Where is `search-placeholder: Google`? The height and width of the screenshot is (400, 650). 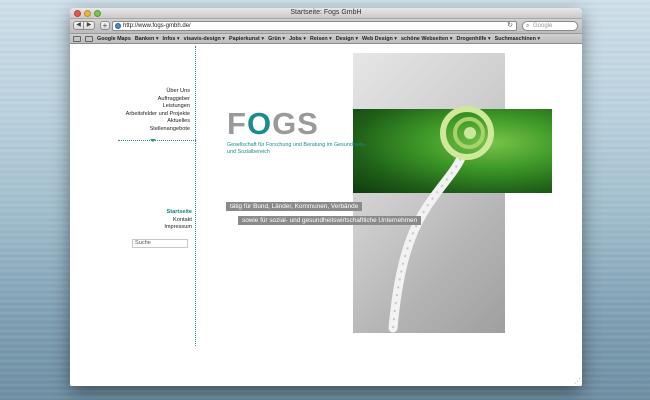
search-placeholder: Google is located at coordinates (543, 26).